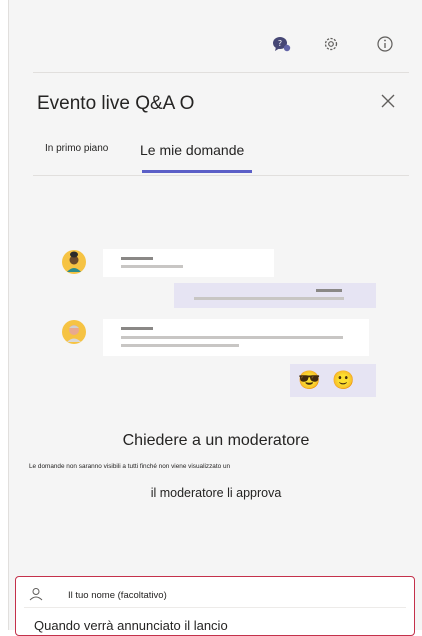 Image resolution: width=422 pixels, height=636 pixels. Describe the element at coordinates (385, 44) in the screenshot. I see `info-icon` at that location.